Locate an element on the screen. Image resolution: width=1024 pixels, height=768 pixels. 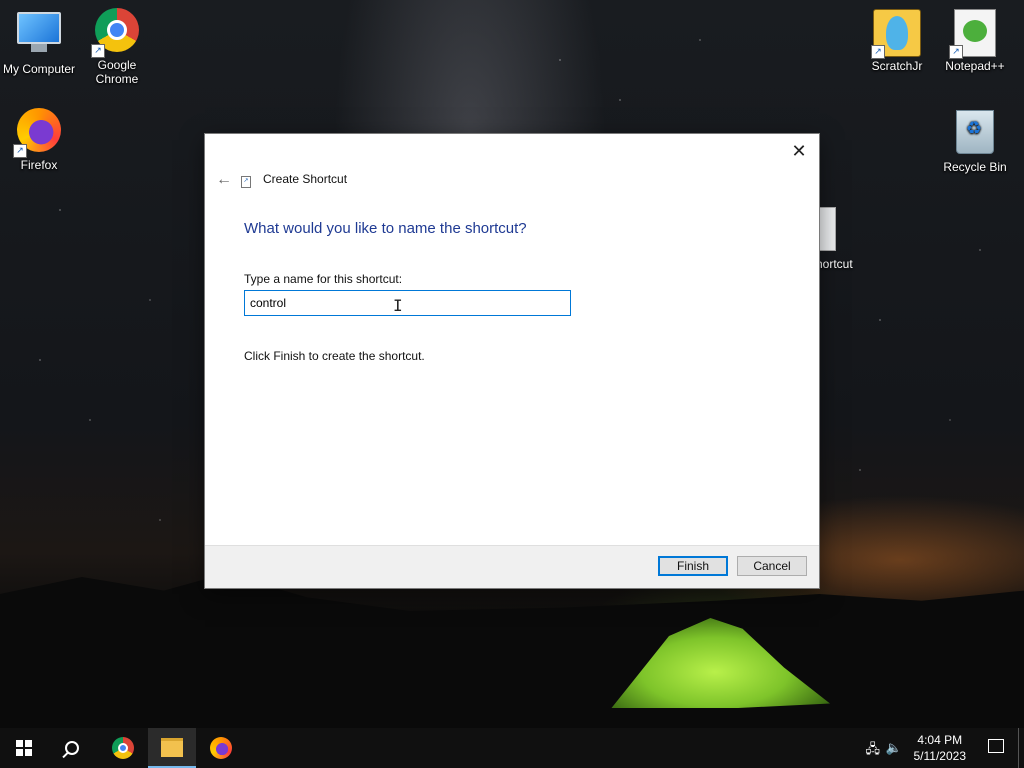
chrome-icon is located at coordinates (123, 748).